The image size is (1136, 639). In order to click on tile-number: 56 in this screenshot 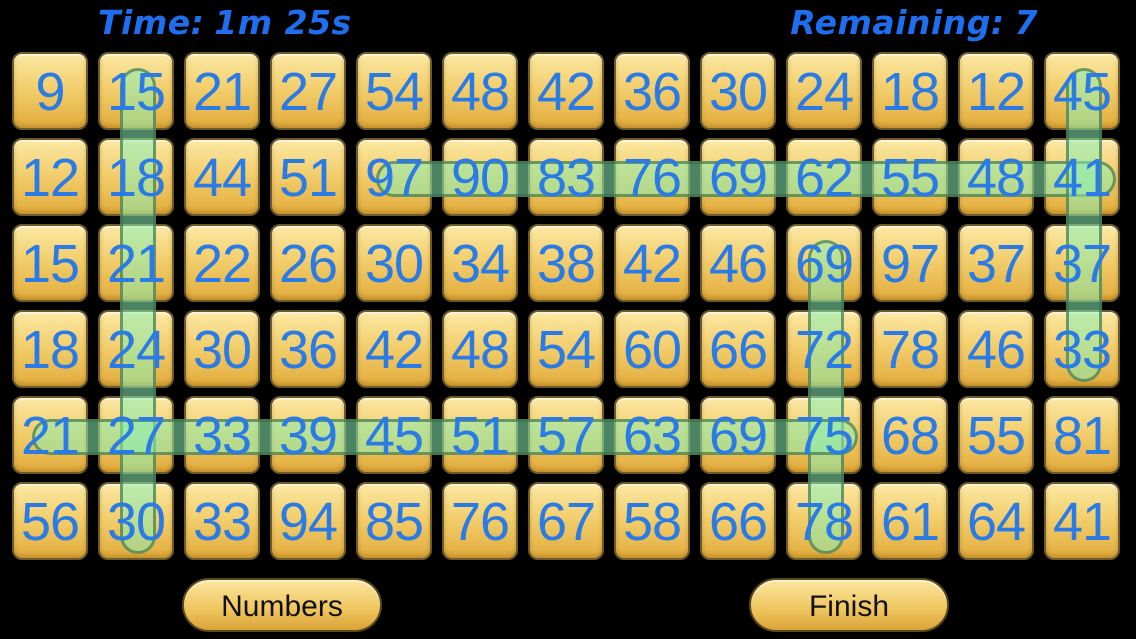, I will do `click(50, 522)`.